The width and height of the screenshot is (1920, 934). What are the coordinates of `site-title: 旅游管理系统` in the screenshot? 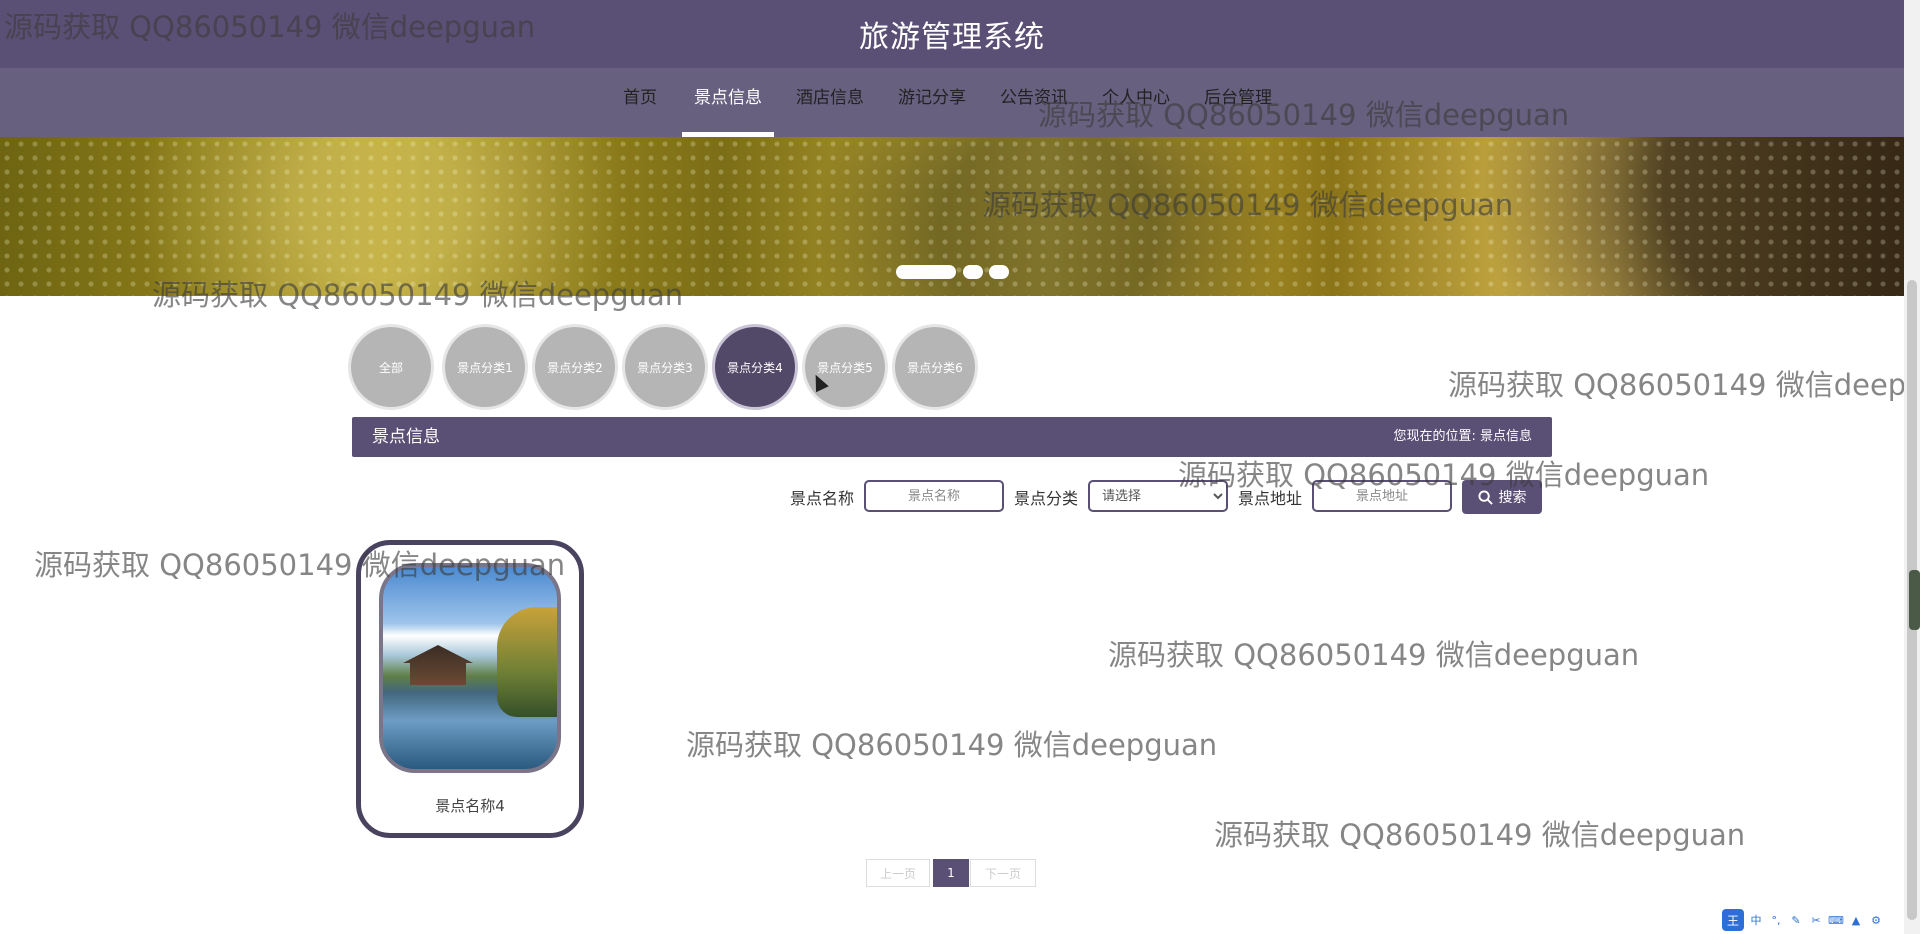 It's located at (952, 37).